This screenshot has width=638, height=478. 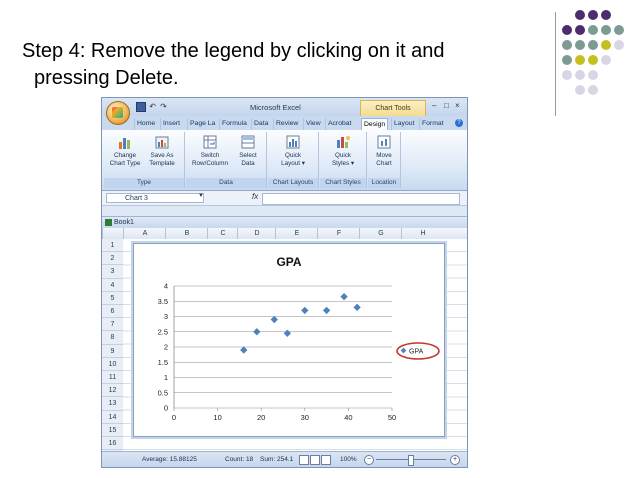 I want to click on zoom-out-icon: −, so click(x=369, y=460).